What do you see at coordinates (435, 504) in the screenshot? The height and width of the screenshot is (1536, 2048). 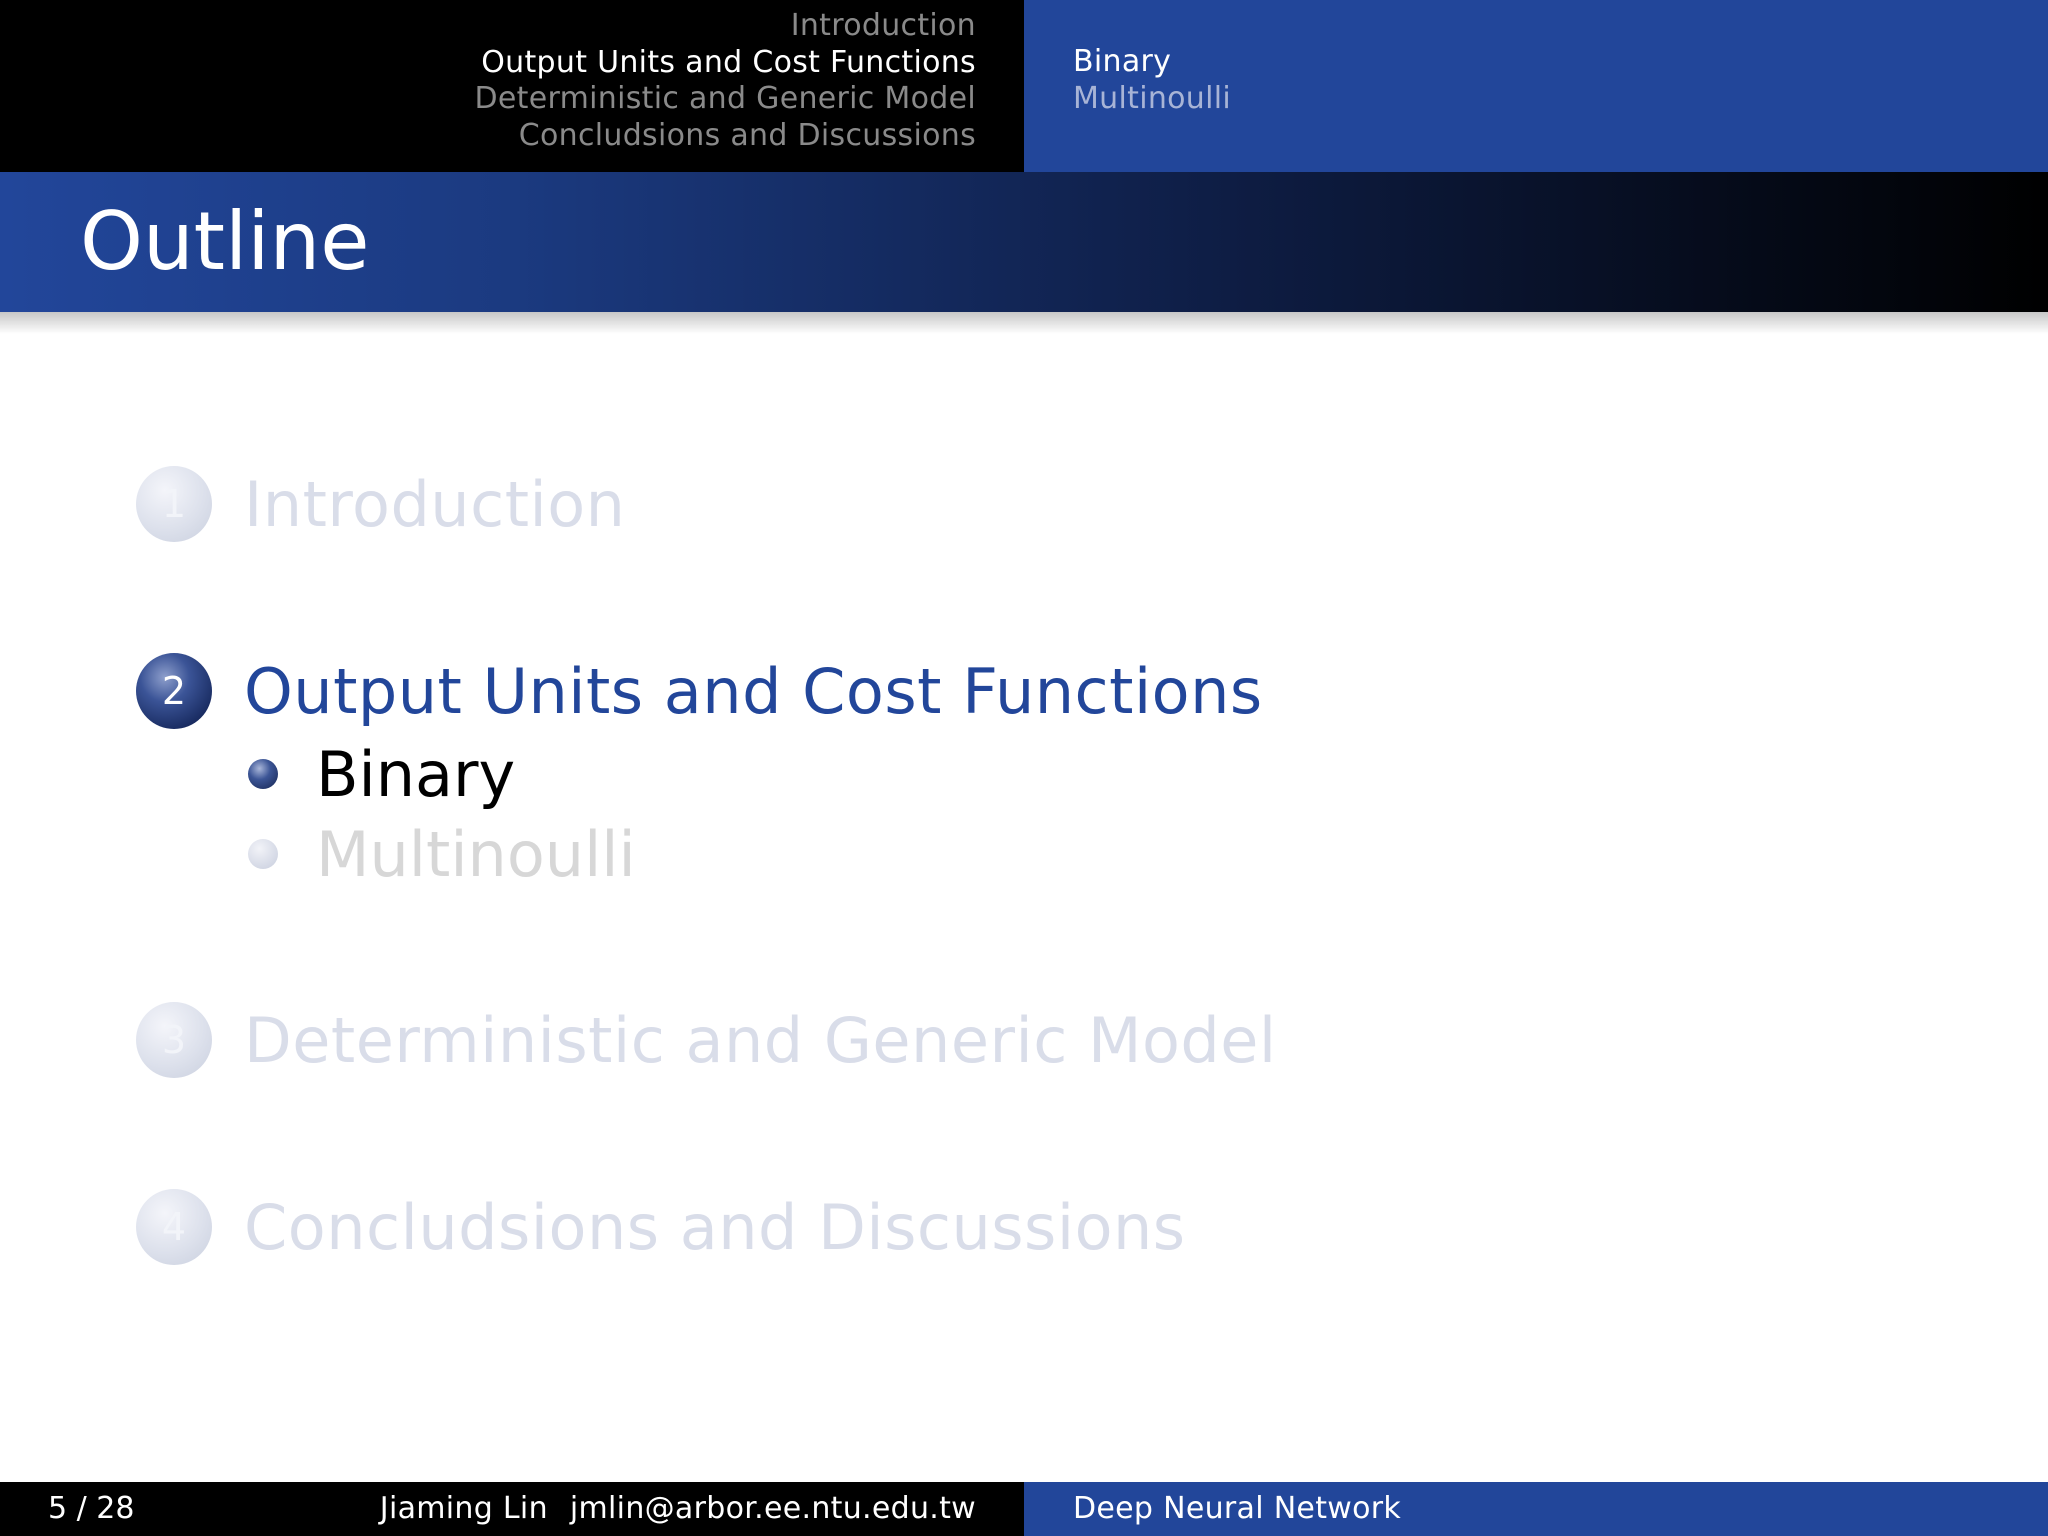 I see `toc-label: Introduction` at bounding box center [435, 504].